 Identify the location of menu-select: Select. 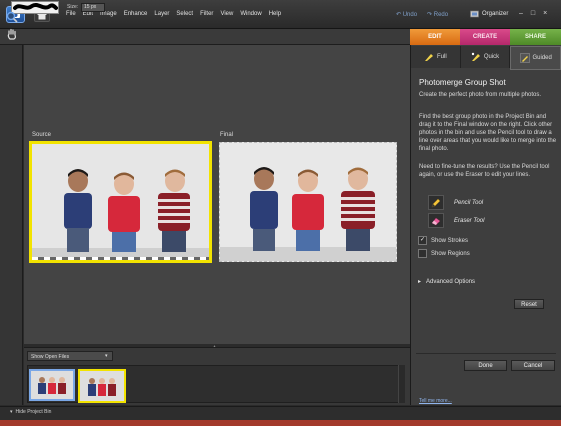
(184, 14).